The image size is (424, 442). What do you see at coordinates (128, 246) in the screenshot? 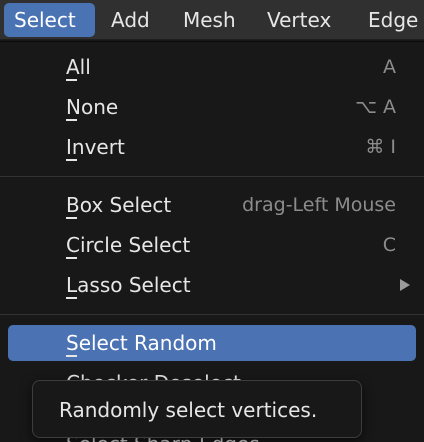
I see `menu-item-label: Circle Select` at bounding box center [128, 246].